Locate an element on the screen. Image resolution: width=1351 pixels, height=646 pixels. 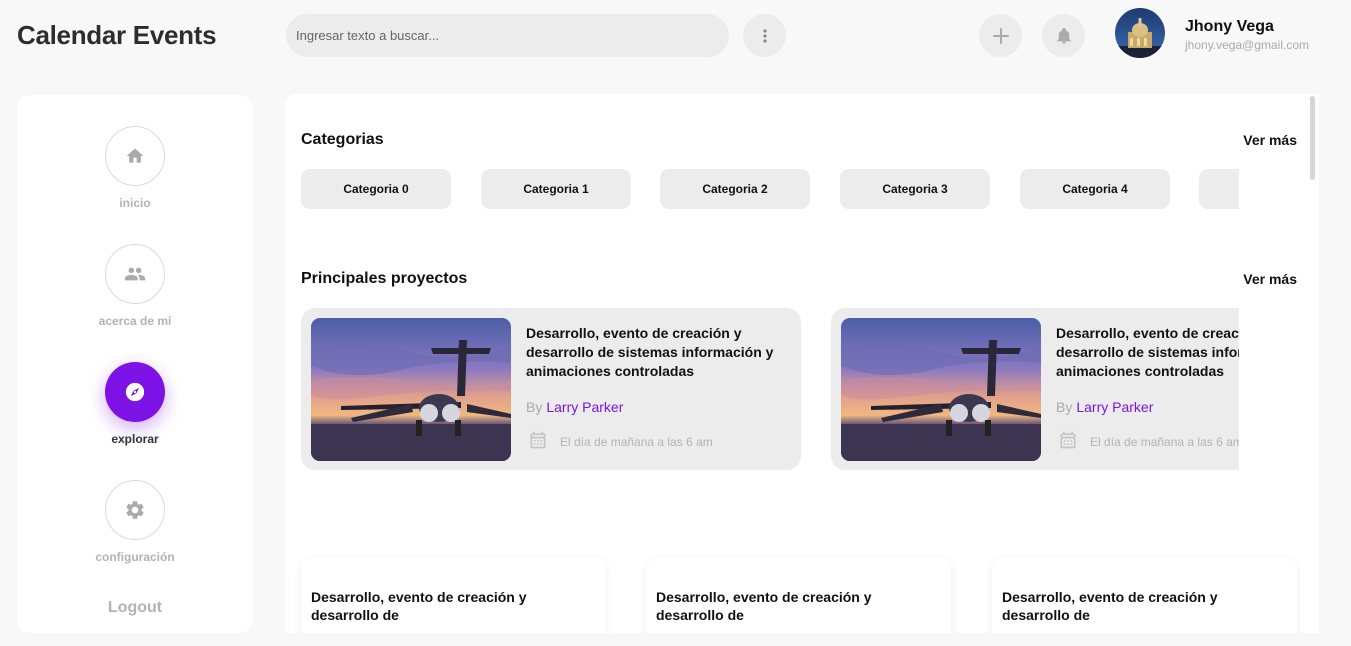
sidebar-item-explorar: explorar is located at coordinates (135, 404).